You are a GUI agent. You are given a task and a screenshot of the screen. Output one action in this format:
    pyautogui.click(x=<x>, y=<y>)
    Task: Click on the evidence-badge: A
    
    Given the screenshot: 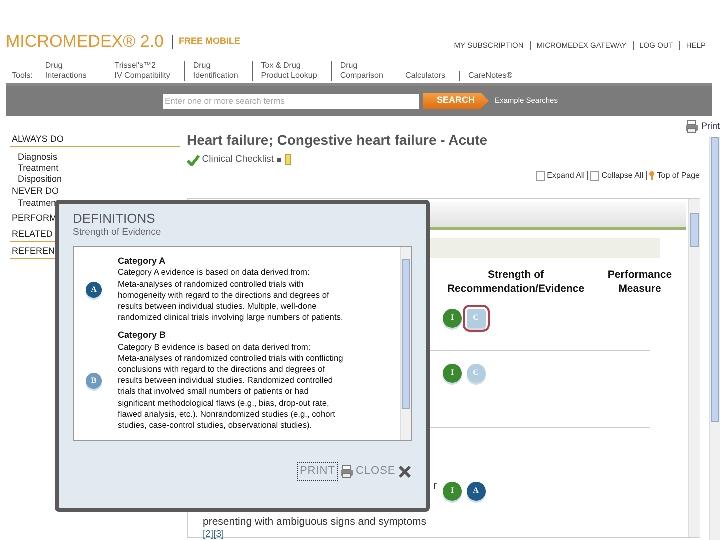 What is the action you would take?
    pyautogui.click(x=476, y=491)
    